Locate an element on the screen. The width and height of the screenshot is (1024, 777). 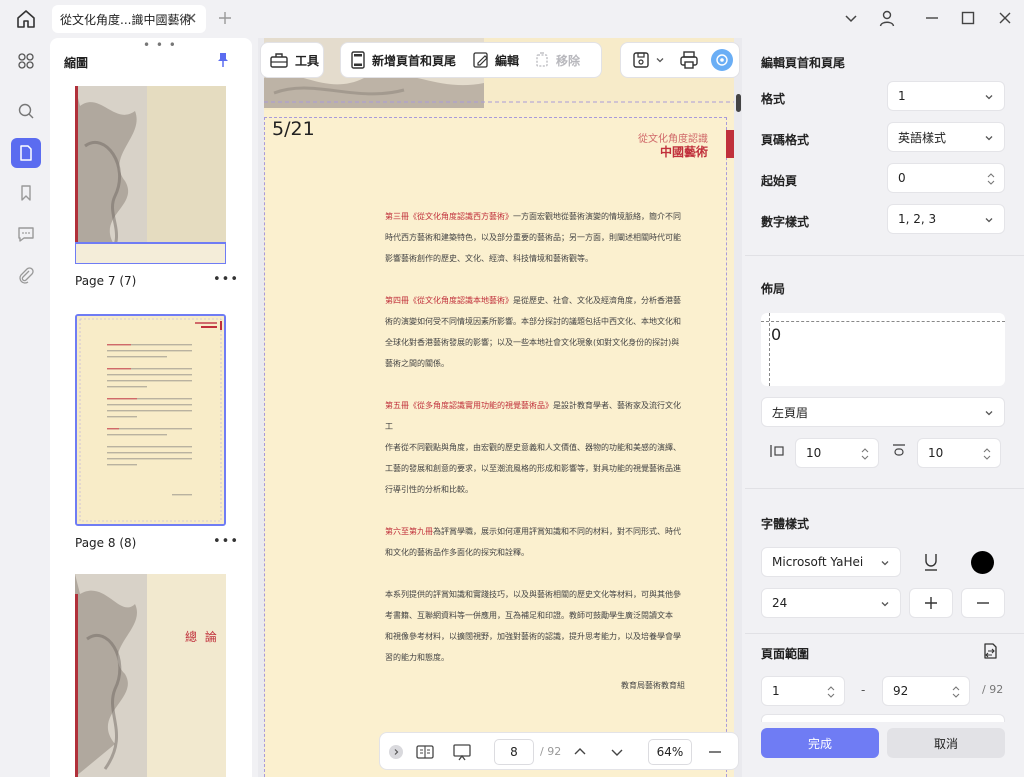
apps-icon is located at coordinates (26, 61).